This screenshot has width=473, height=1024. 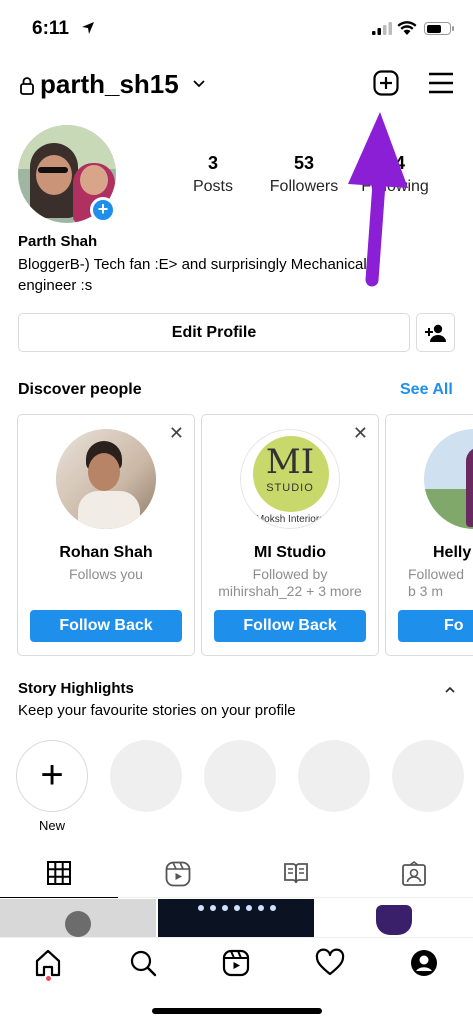 I want to click on nav-home, so click(x=48, y=963).